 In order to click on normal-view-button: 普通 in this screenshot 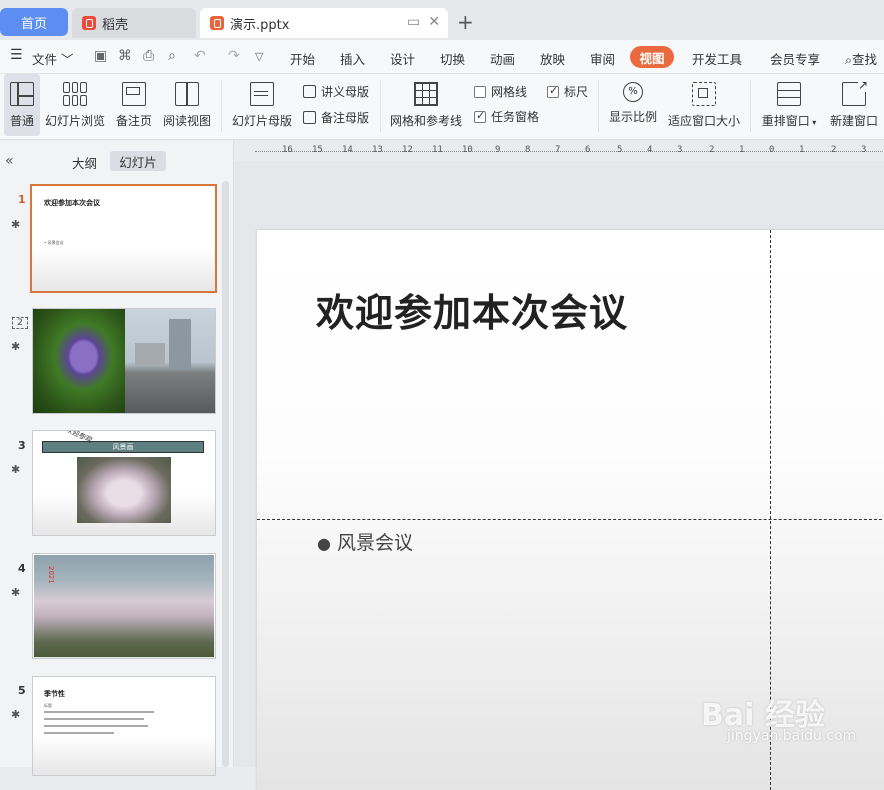, I will do `click(22, 105)`.